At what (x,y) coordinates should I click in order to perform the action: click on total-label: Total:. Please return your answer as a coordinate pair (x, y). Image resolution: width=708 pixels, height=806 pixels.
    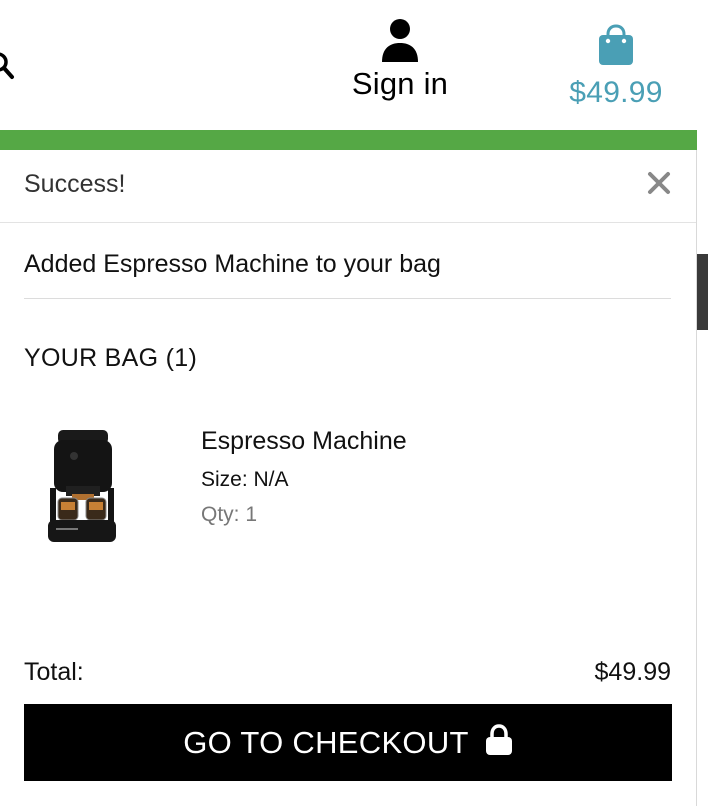
    Looking at the image, I should click on (54, 672).